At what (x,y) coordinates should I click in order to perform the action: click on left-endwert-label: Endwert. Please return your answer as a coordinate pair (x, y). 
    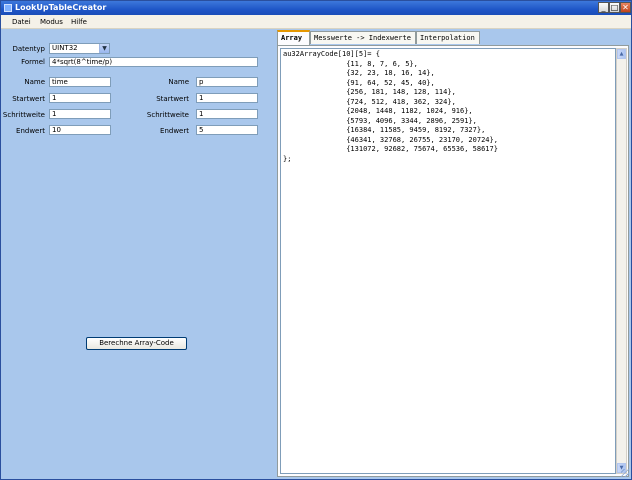
    Looking at the image, I should click on (30, 131).